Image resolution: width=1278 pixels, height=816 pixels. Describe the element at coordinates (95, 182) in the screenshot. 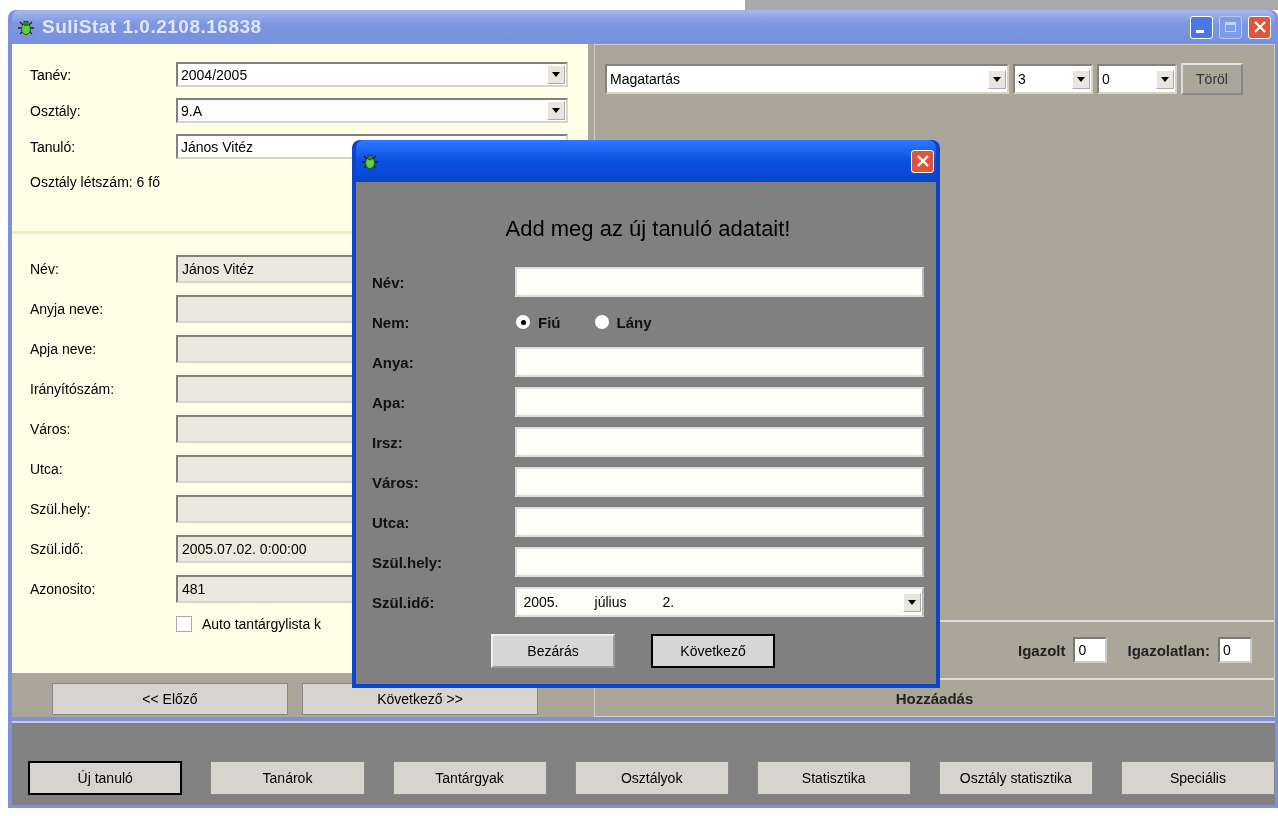

I see `class-size-text: Osztály létszám: 6 fő` at that location.